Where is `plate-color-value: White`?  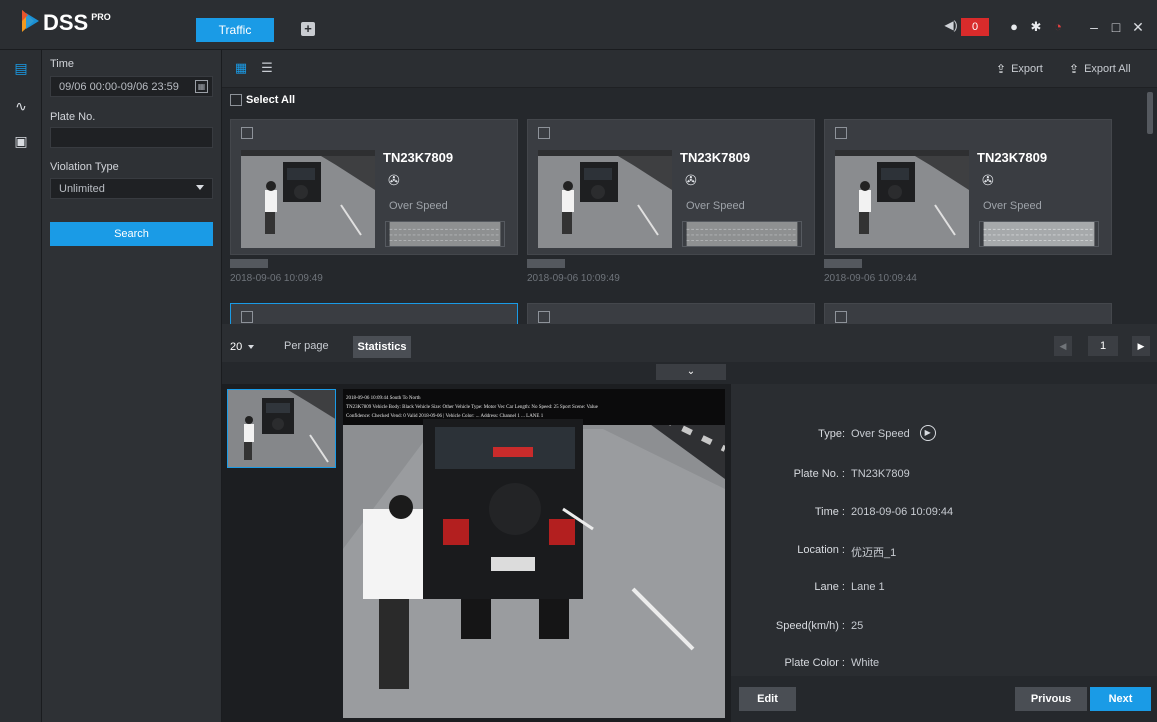
plate-color-value: White is located at coordinates (865, 663).